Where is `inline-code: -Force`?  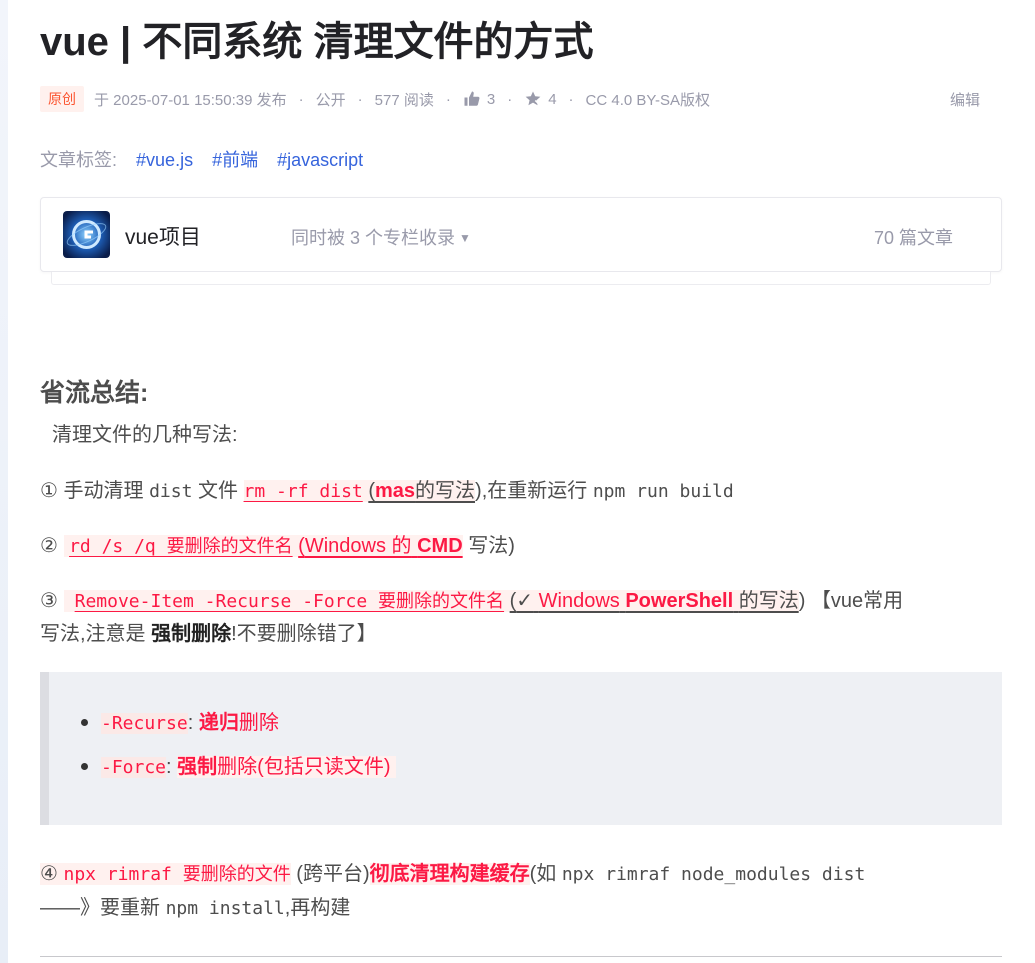 inline-code: -Force is located at coordinates (134, 767).